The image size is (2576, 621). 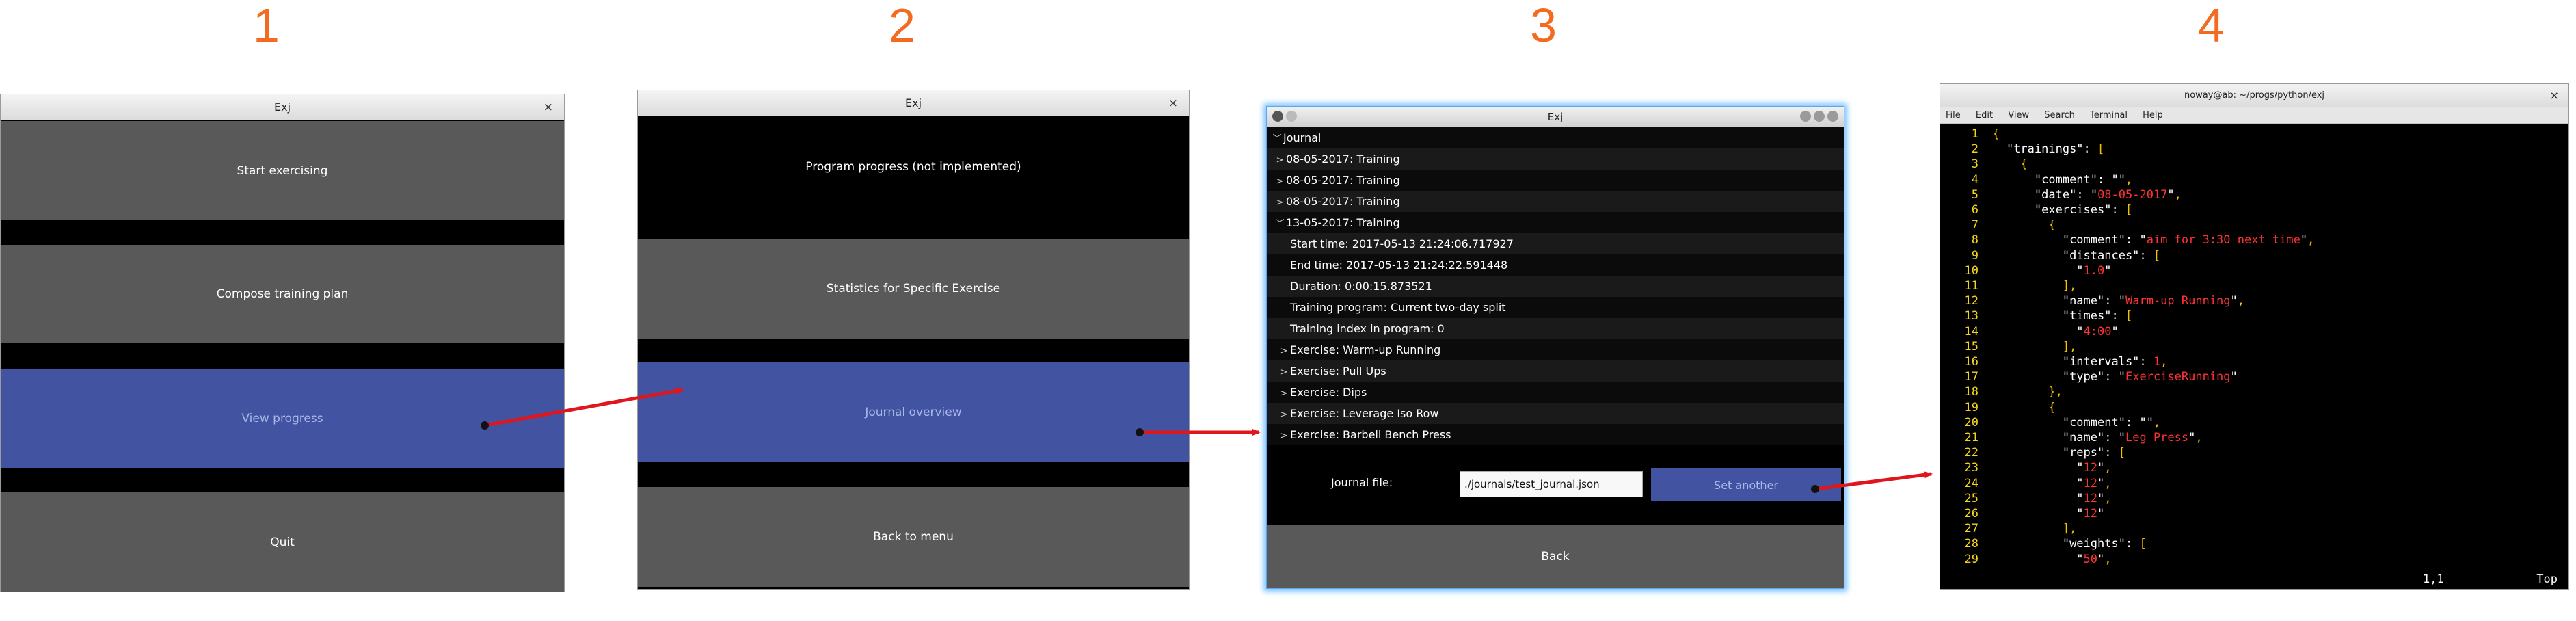 I want to click on arrow-journal-to-overview, so click(x=1198, y=432).